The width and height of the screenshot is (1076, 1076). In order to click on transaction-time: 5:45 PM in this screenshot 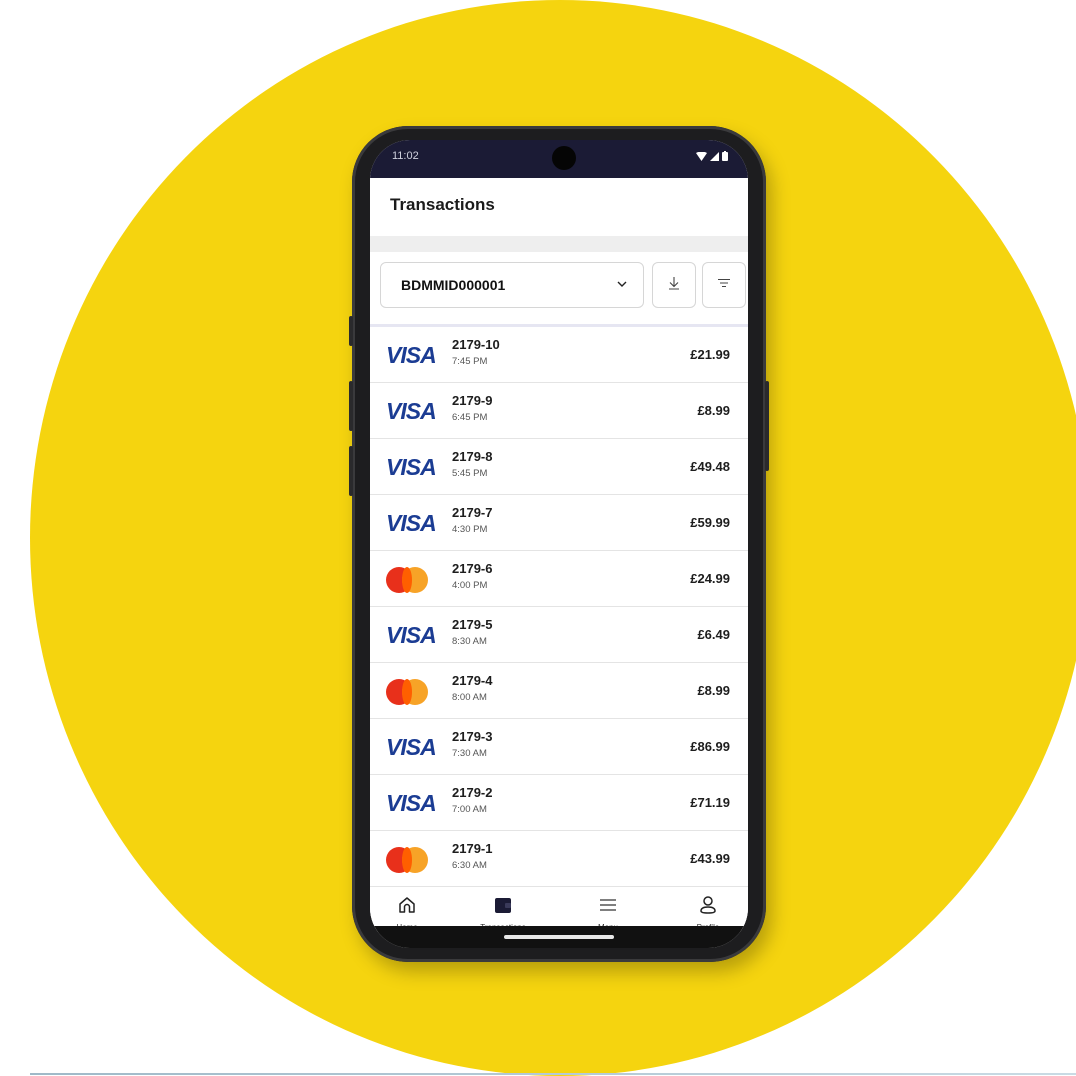, I will do `click(470, 473)`.